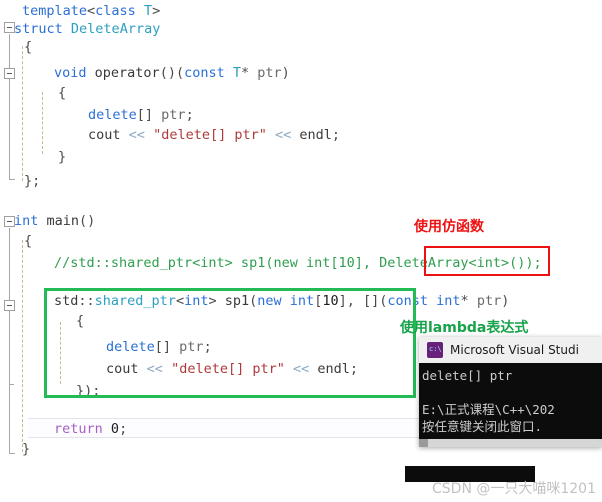 The image size is (602, 502). I want to click on token-T: T, so click(148, 11).